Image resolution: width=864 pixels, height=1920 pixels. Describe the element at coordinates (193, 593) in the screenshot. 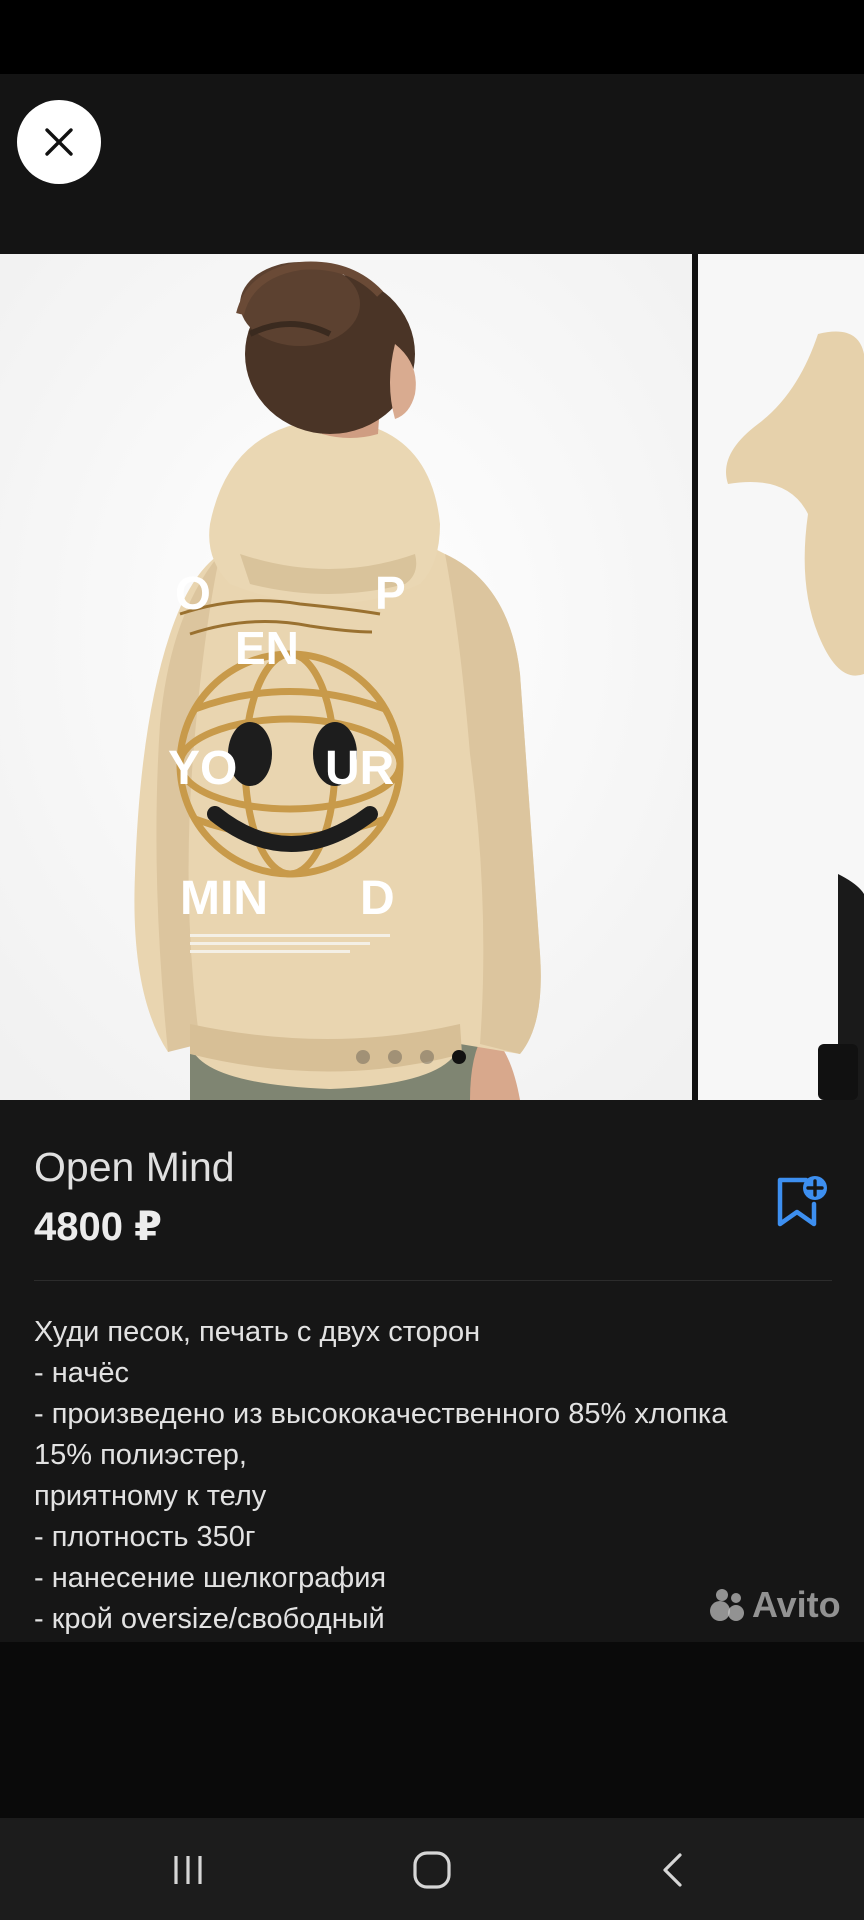

I see `print-letter: O` at that location.